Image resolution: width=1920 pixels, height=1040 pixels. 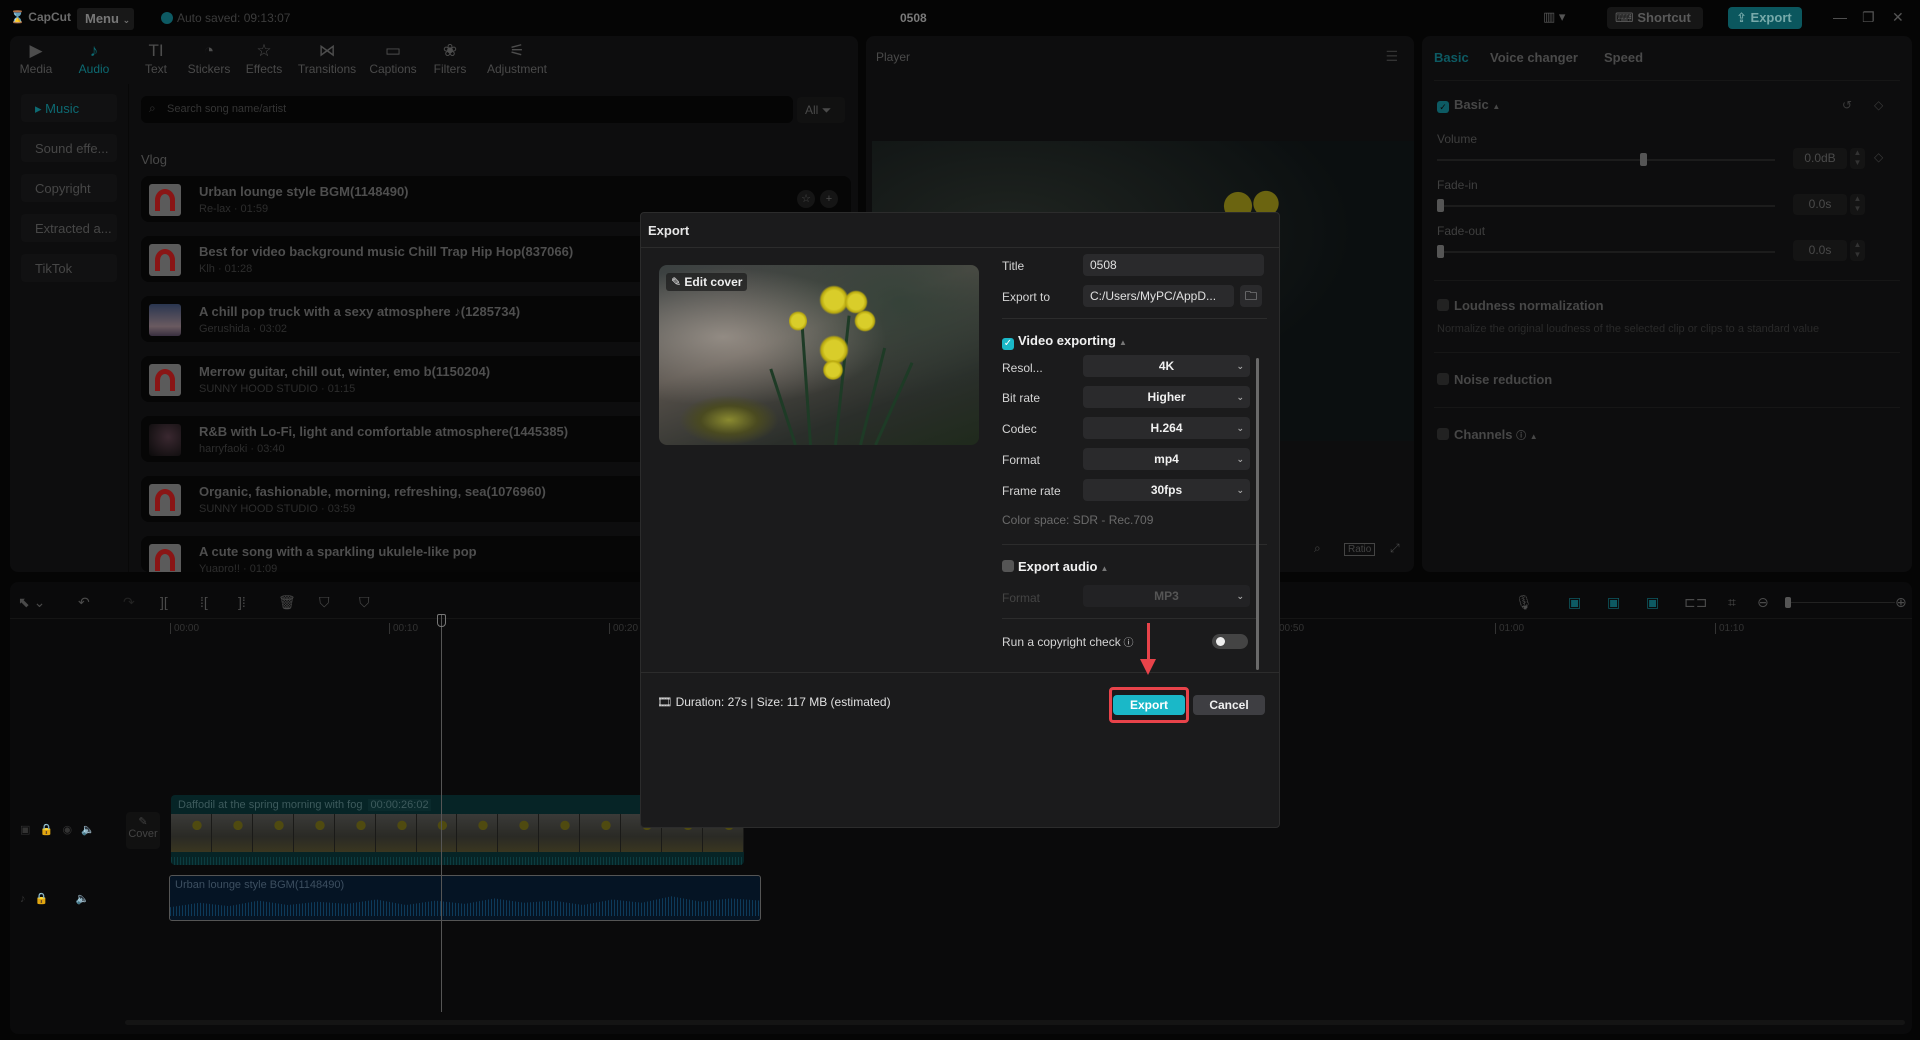 I want to click on split-preview-icon: ⊏⊐, so click(x=1695, y=602).